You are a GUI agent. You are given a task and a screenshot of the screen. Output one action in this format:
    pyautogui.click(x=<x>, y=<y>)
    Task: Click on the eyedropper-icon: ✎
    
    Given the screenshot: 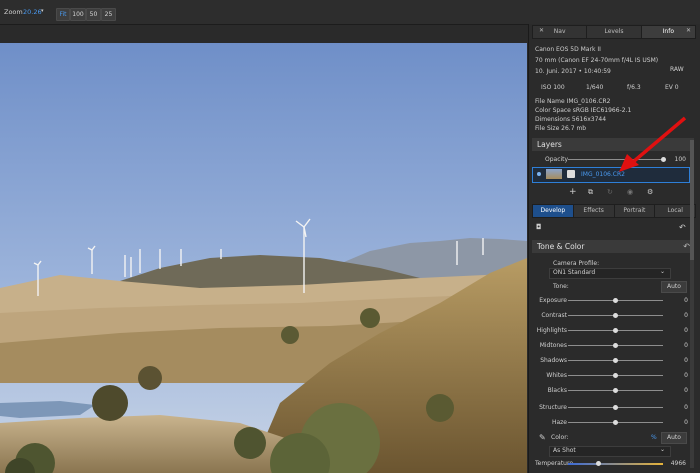 What is the action you would take?
    pyautogui.click(x=542, y=437)
    